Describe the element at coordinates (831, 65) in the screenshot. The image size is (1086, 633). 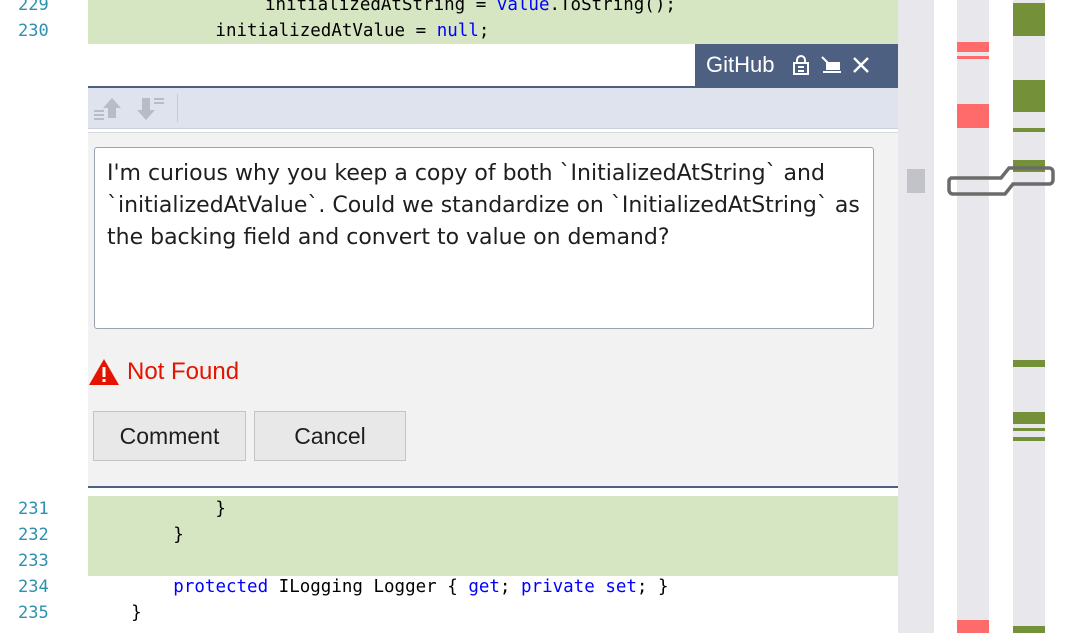
I see `pin-icon` at that location.